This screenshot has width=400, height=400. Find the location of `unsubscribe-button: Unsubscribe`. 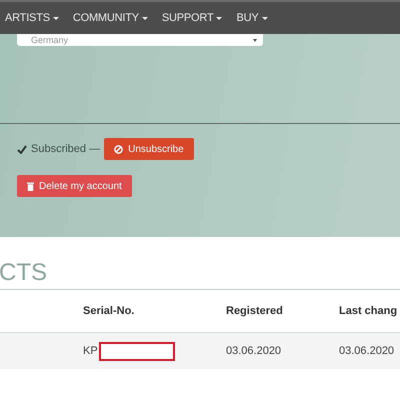

unsubscribe-button: Unsubscribe is located at coordinates (149, 149).